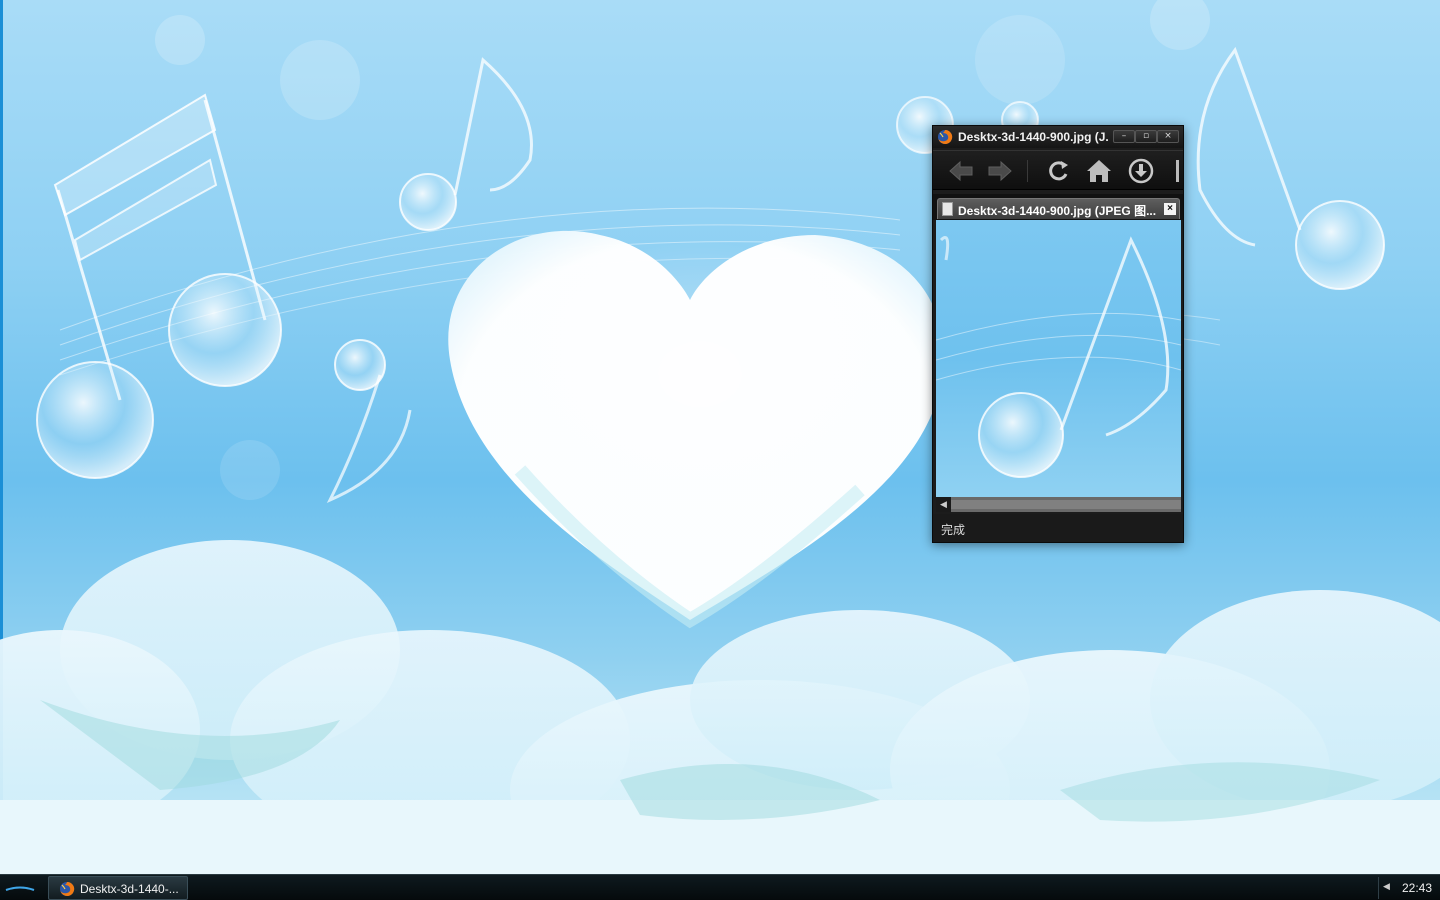  What do you see at coordinates (1141, 171) in the screenshot?
I see `download-icon` at bounding box center [1141, 171].